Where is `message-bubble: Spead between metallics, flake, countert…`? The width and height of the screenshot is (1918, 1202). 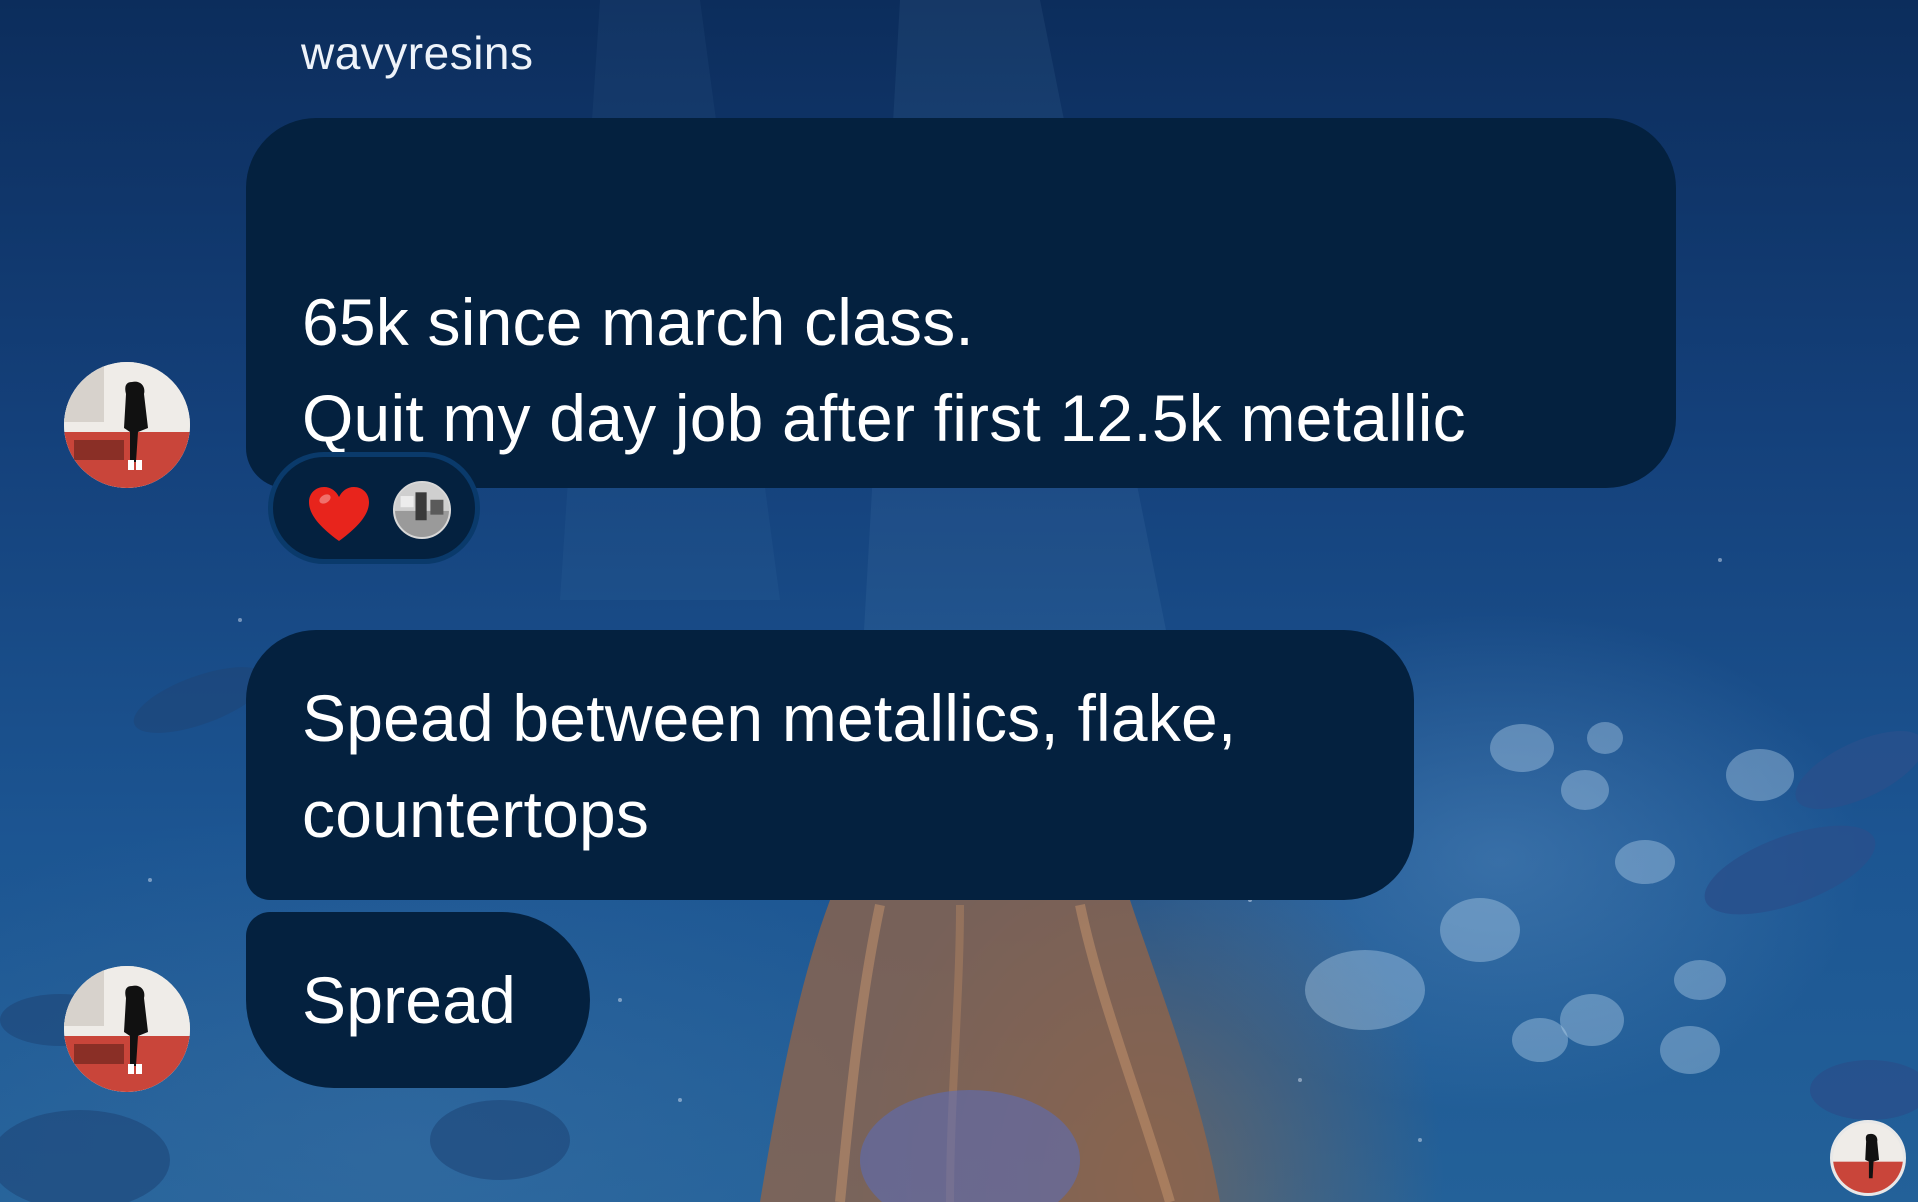
message-bubble: Spead between metallics, flake, countert… is located at coordinates (830, 765).